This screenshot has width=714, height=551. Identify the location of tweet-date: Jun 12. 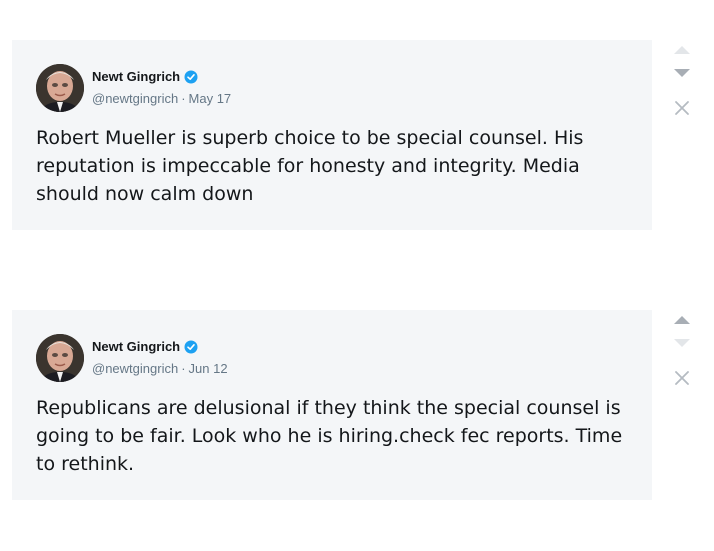
(208, 368).